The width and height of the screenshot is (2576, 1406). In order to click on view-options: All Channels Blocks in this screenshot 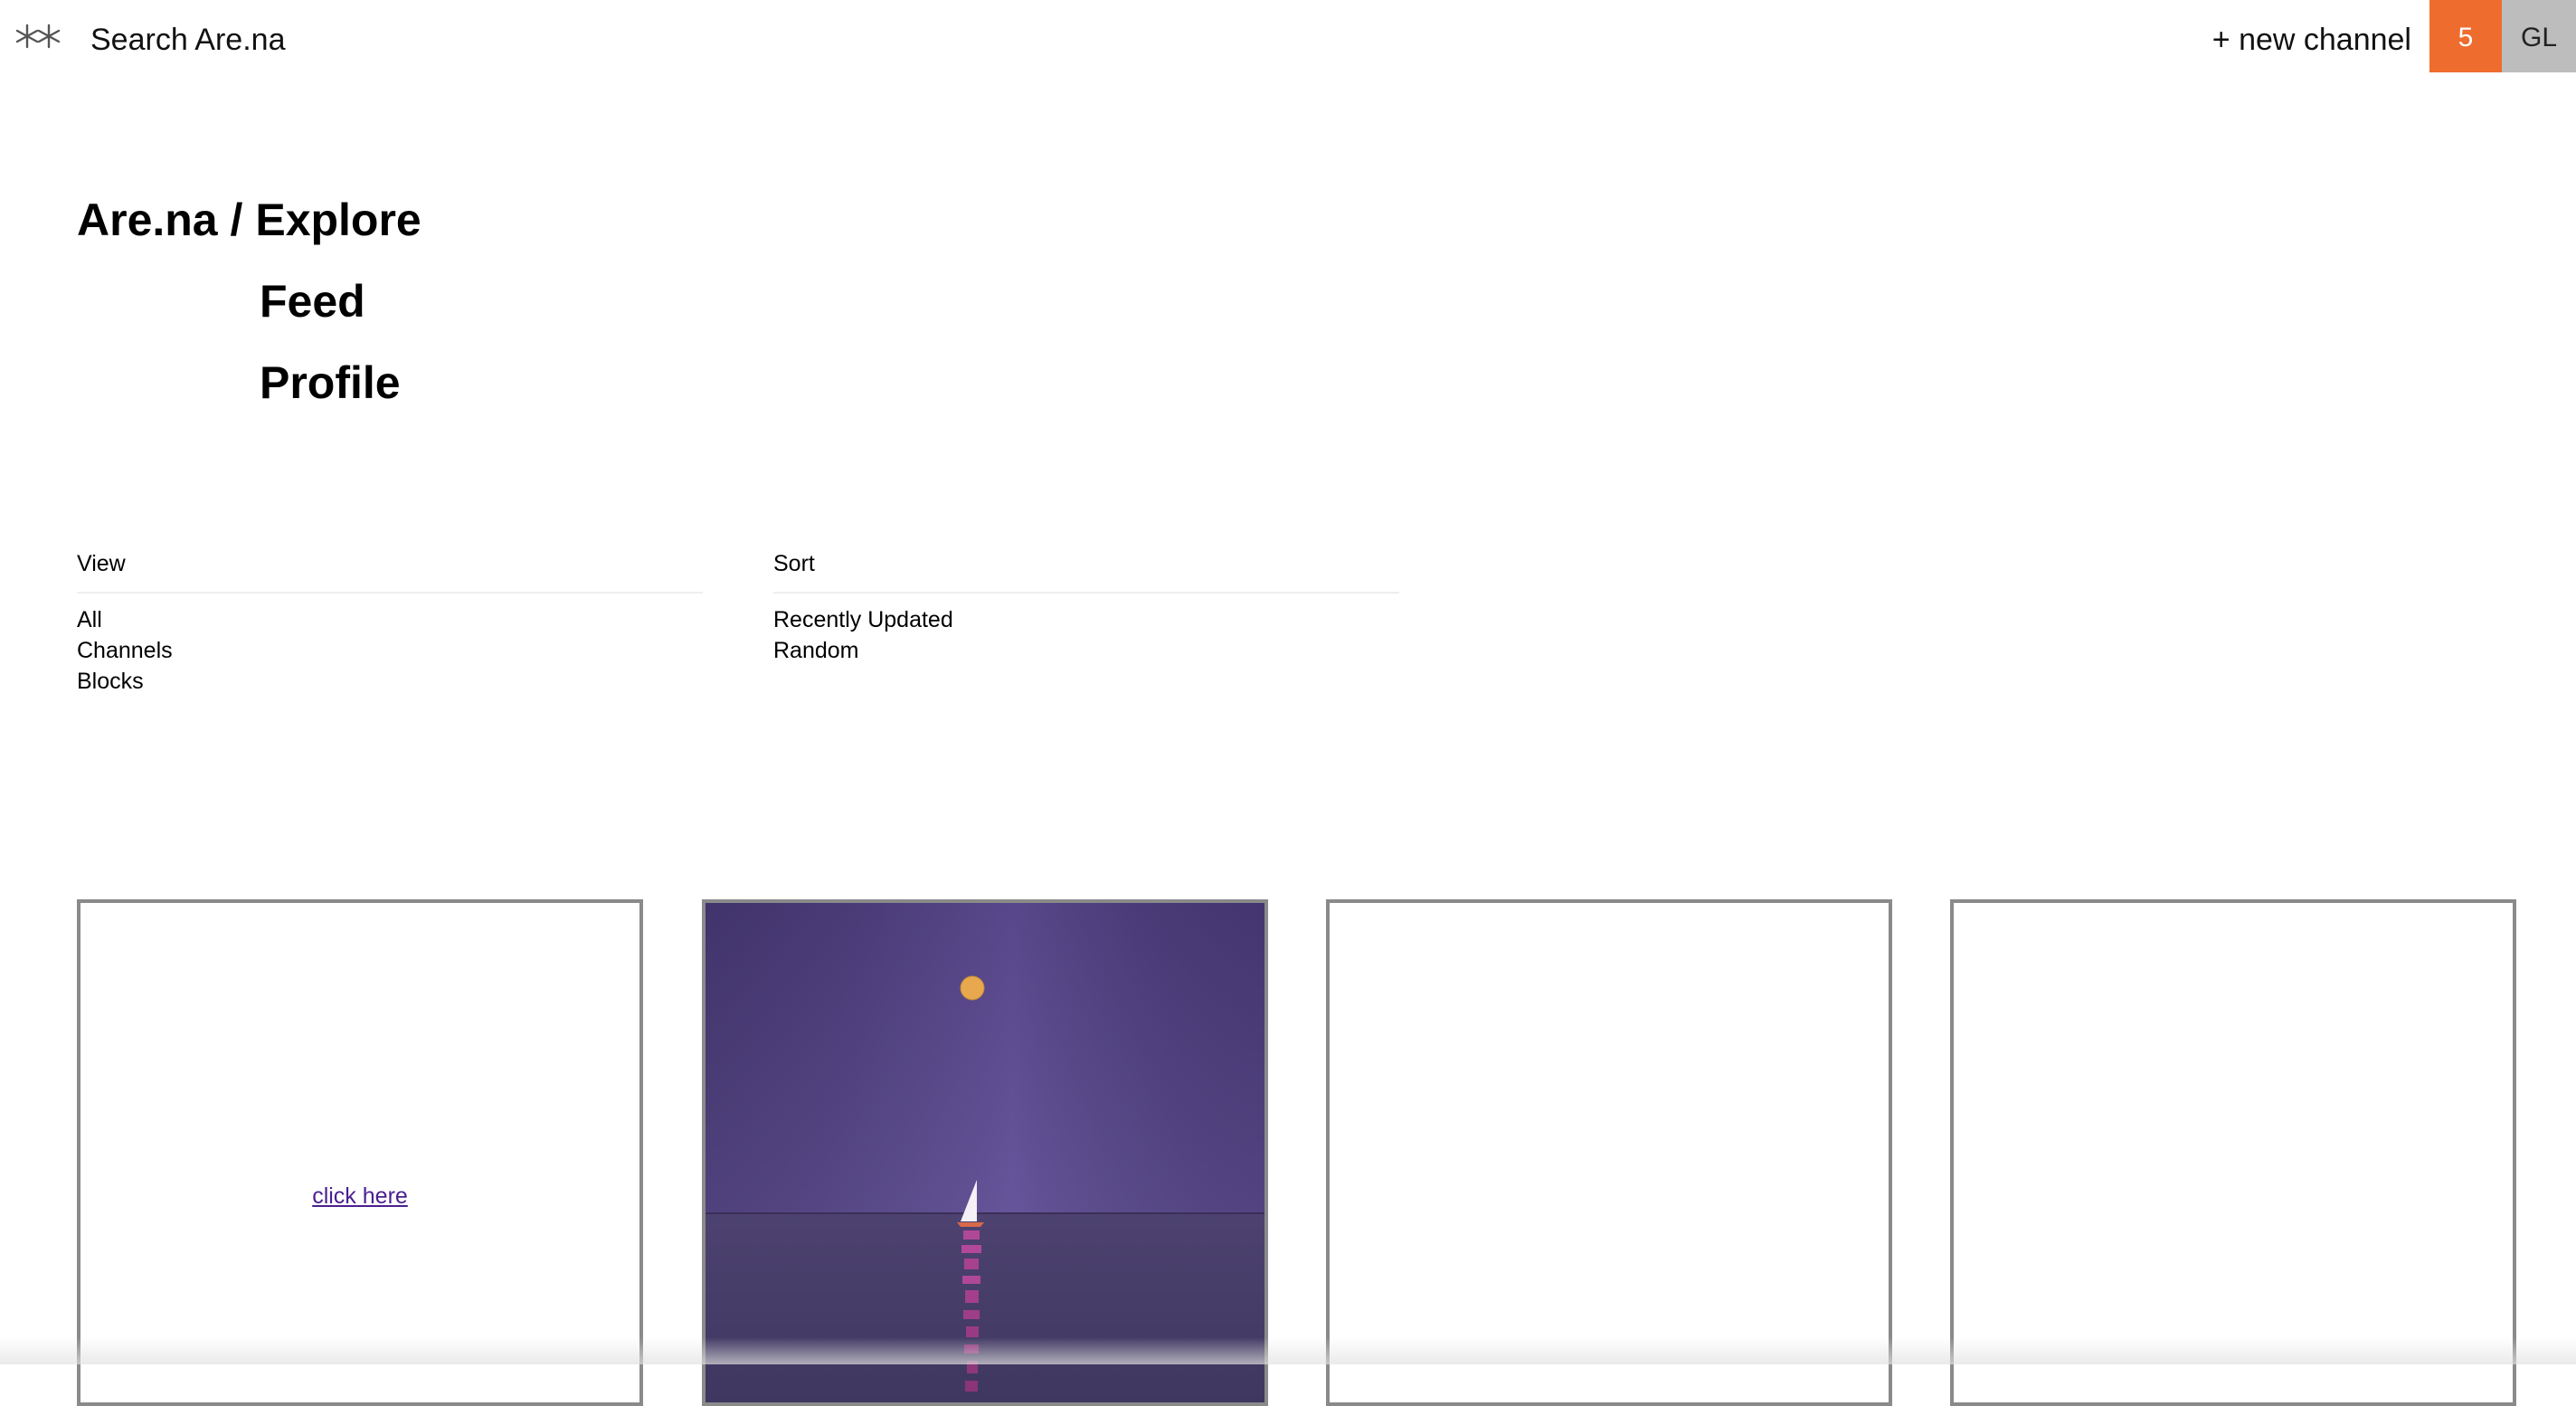, I will do `click(390, 650)`.